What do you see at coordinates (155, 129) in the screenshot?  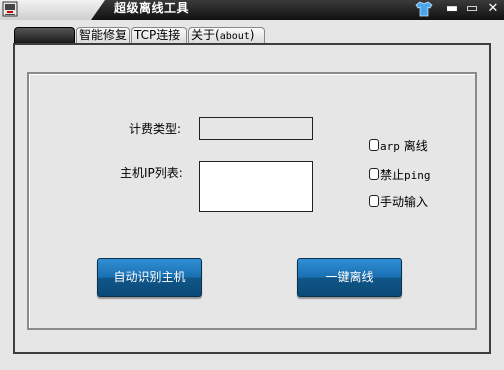 I see `billing-type-label: 计费类型:` at bounding box center [155, 129].